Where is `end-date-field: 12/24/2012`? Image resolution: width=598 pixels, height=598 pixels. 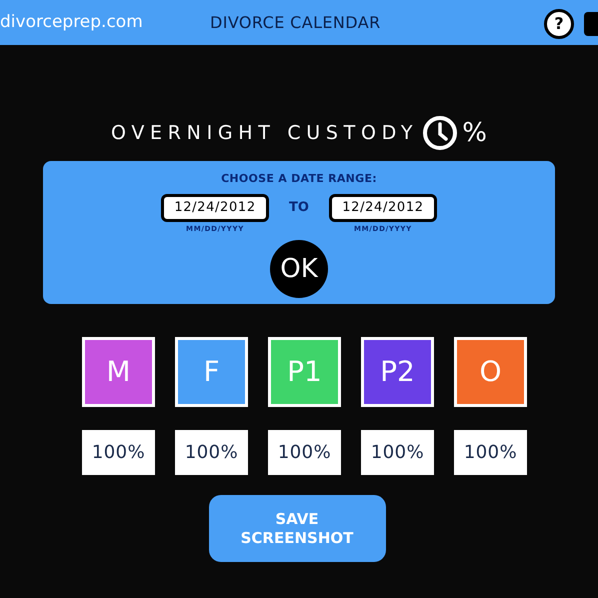
end-date-field: 12/24/2012 is located at coordinates (382, 208).